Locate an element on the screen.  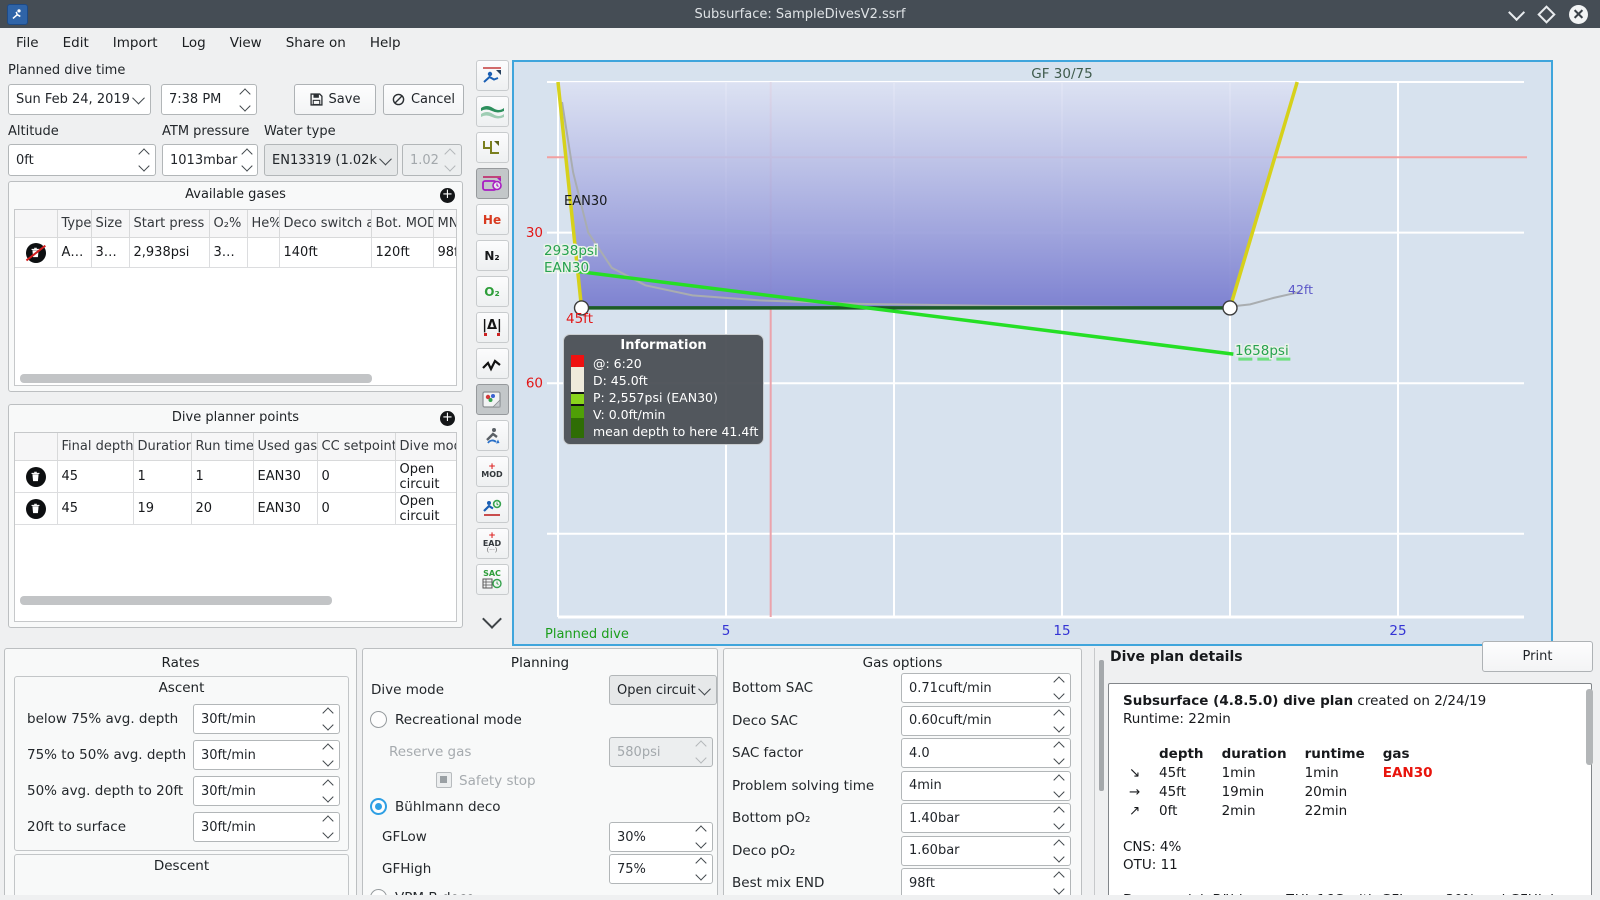
option-stepper: 1.60bar is located at coordinates (986, 850).